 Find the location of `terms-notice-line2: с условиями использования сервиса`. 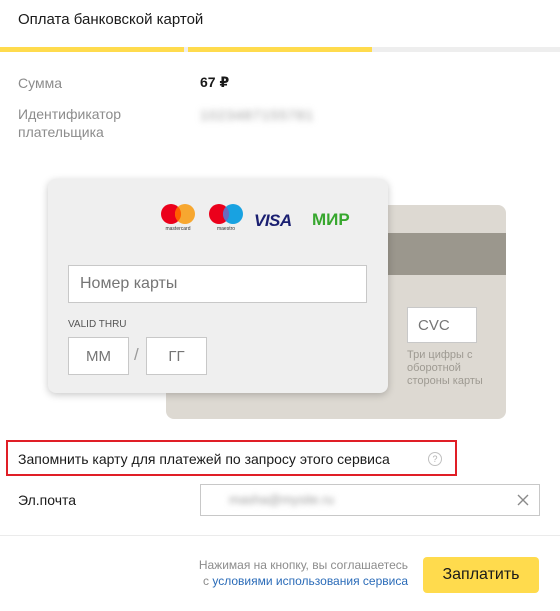

terms-notice-line2: с условиями использования сервиса is located at coordinates (303, 581).